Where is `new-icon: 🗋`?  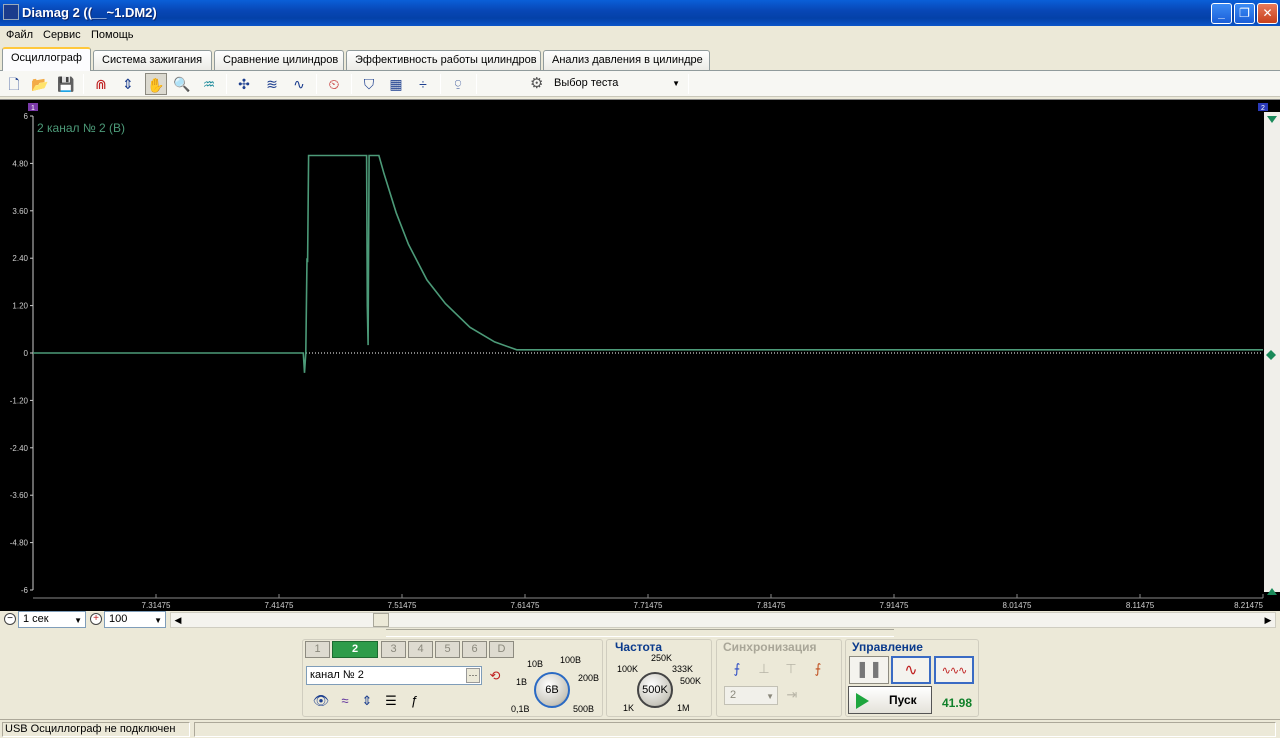
new-icon: 🗋 is located at coordinates (14, 84).